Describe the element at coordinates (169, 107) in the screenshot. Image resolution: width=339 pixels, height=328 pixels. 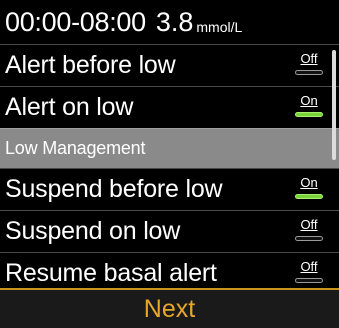
I see `setting-row-alert-on-low: Alert on low On` at that location.